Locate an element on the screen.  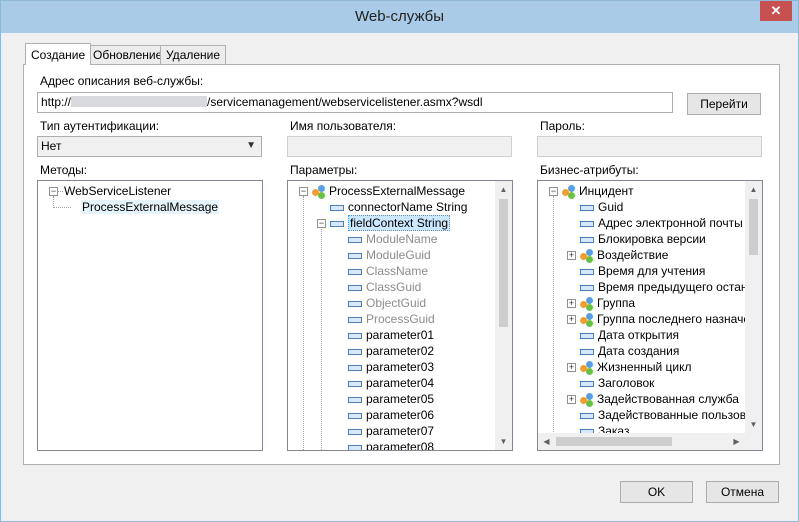
business-attr-group: Задействованная служба is located at coordinates (659, 399).